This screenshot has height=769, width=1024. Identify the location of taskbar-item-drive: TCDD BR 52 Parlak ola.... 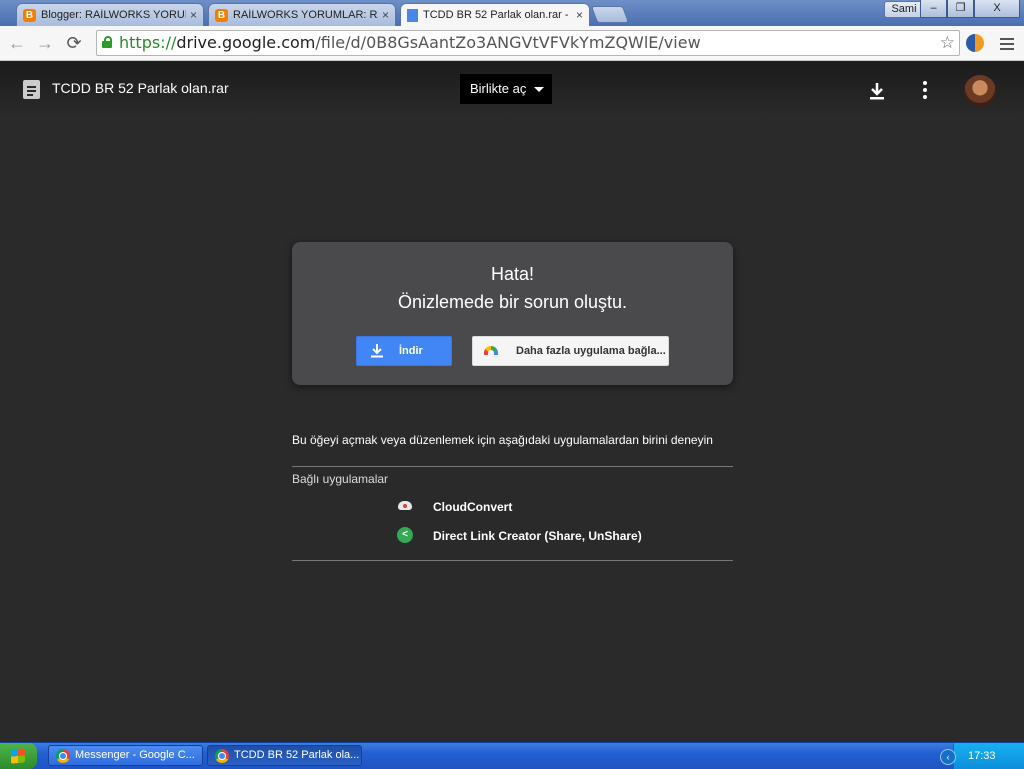
(284, 755).